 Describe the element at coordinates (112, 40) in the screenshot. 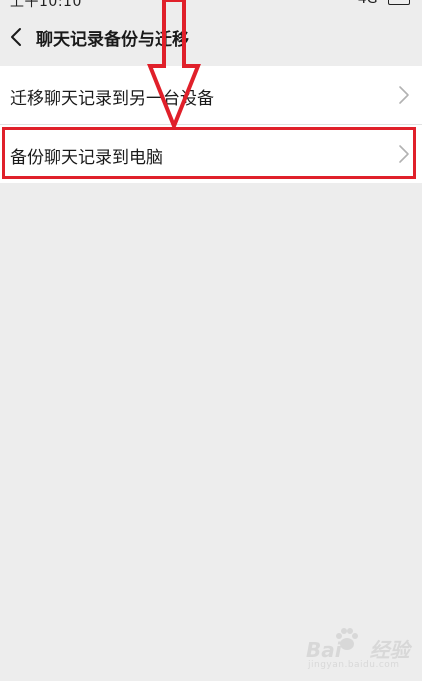

I see `page-title: 聊天记录备份与迁移` at that location.